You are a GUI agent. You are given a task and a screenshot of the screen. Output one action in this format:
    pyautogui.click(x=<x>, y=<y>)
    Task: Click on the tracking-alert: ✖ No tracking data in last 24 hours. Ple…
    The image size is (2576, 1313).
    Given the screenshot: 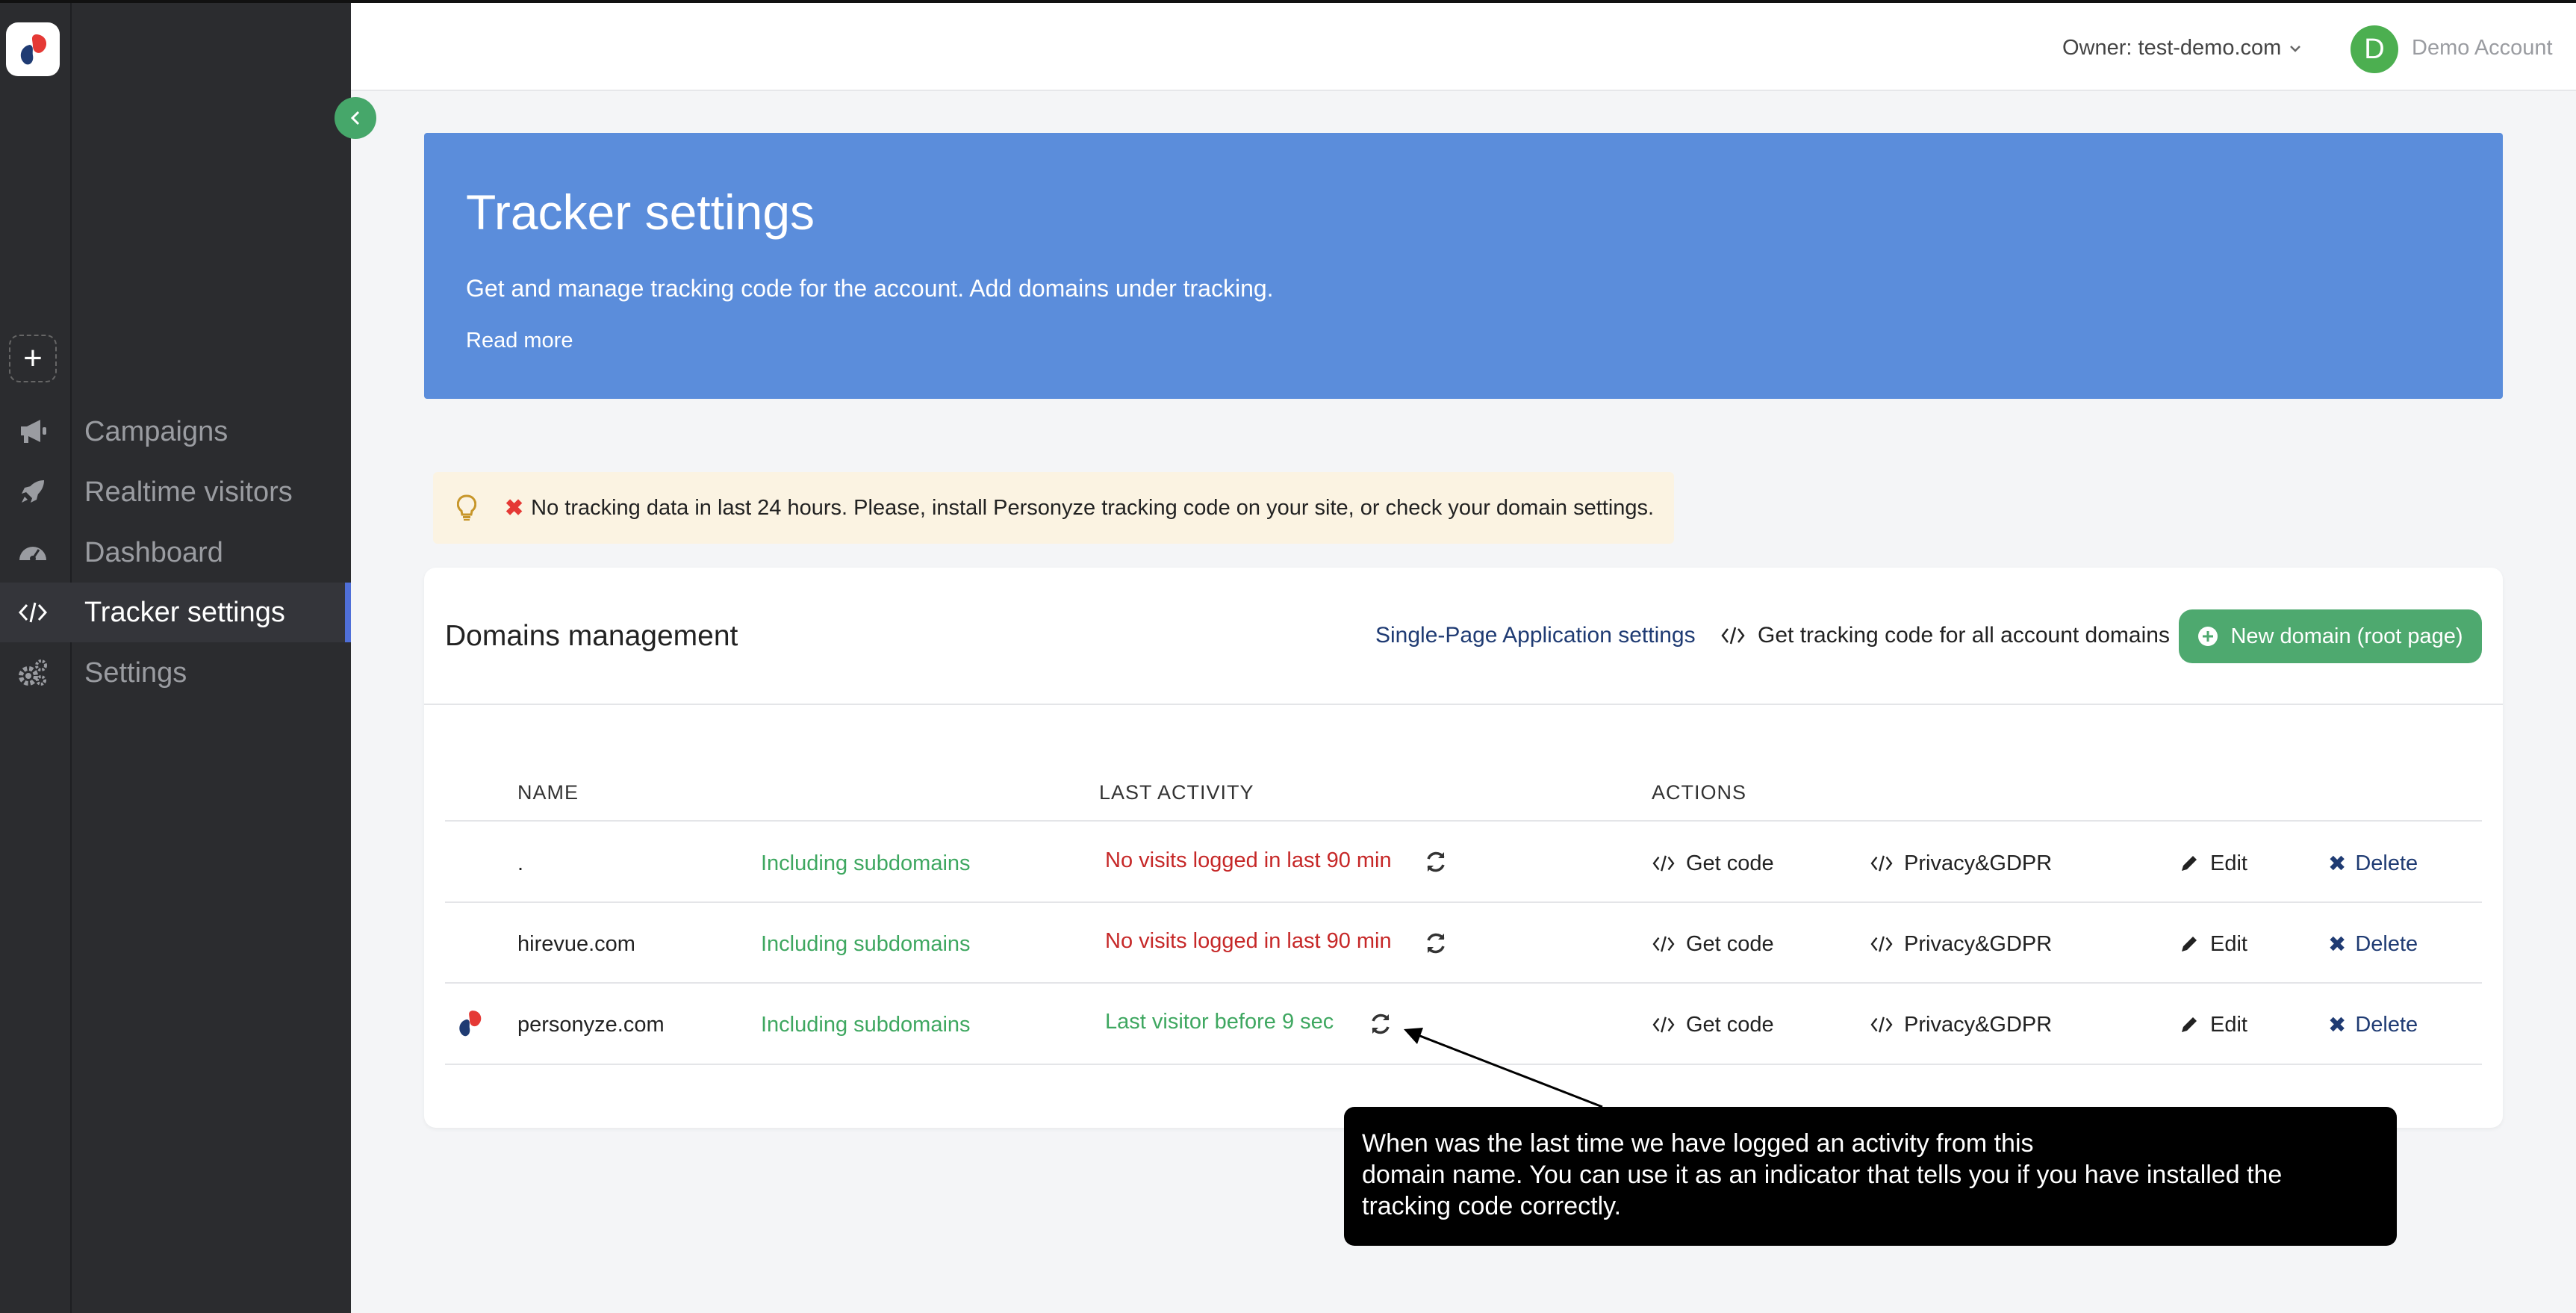 What is the action you would take?
    pyautogui.click(x=1053, y=508)
    